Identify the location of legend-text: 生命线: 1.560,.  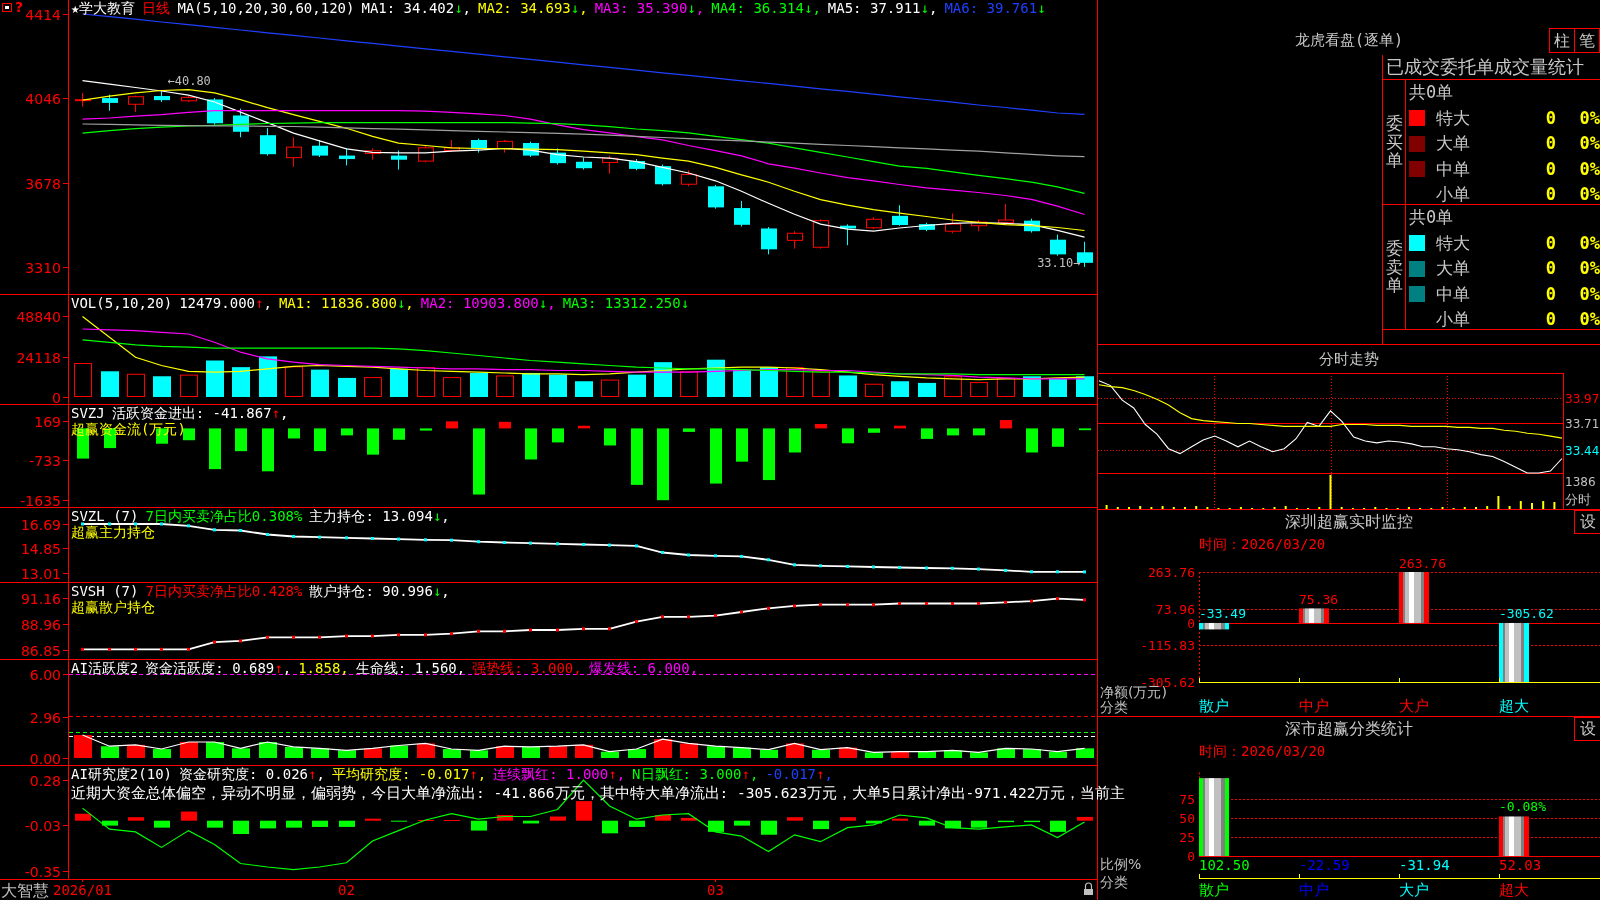
(410, 668).